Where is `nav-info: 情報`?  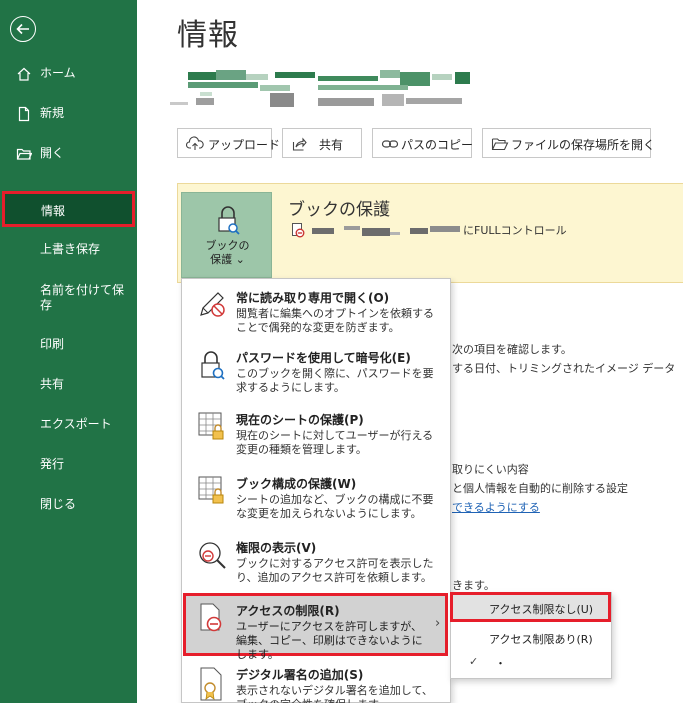 nav-info: 情報 is located at coordinates (68, 209).